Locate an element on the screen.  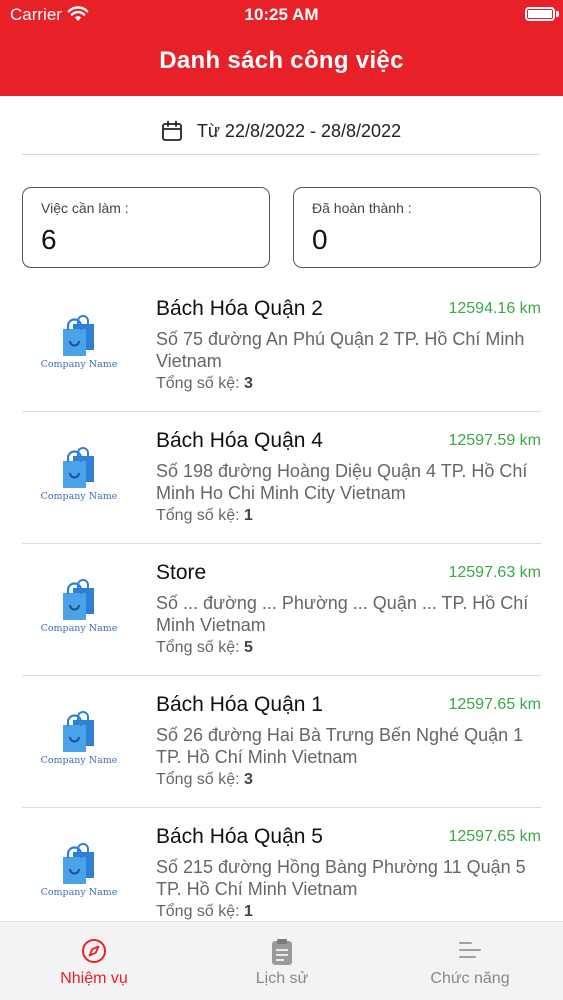
done-count-card: Đã hoàn thành : 0 is located at coordinates (417, 227).